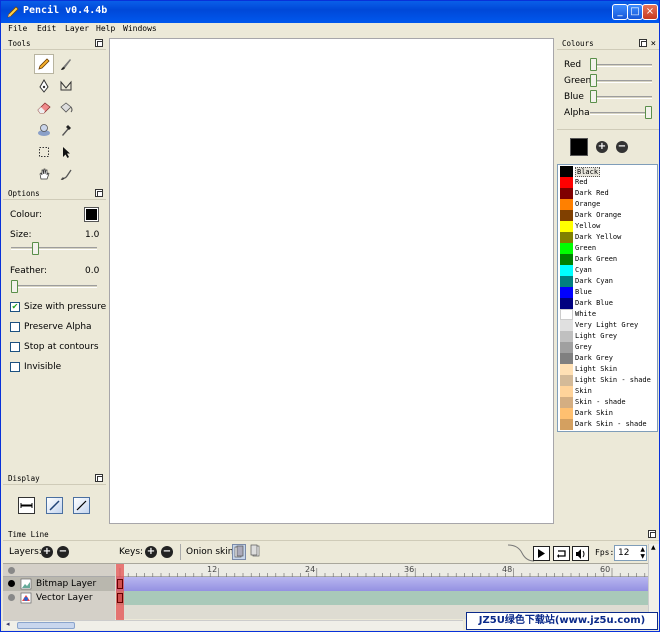  Describe the element at coordinates (54, 505) in the screenshot. I see `outlines-toggle` at that location.